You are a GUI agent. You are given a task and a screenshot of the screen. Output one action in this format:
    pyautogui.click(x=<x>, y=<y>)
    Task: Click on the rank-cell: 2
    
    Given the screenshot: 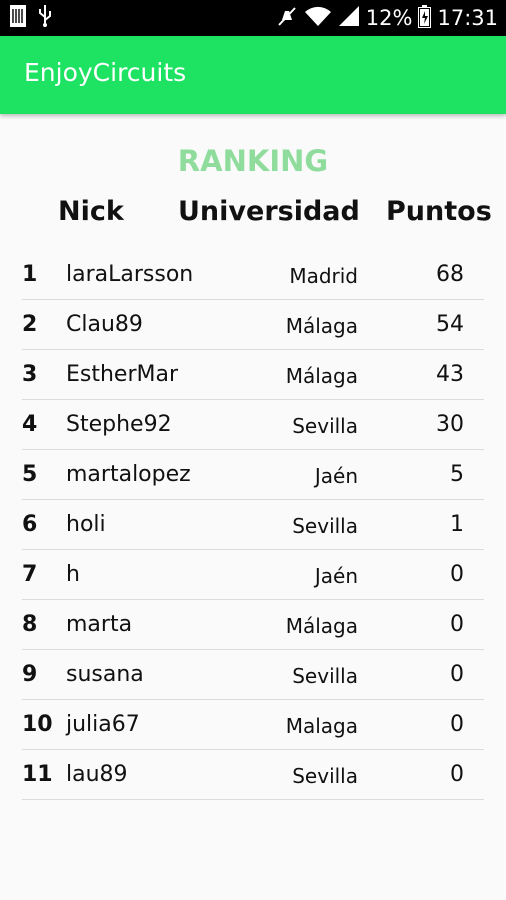 What is the action you would take?
    pyautogui.click(x=30, y=324)
    